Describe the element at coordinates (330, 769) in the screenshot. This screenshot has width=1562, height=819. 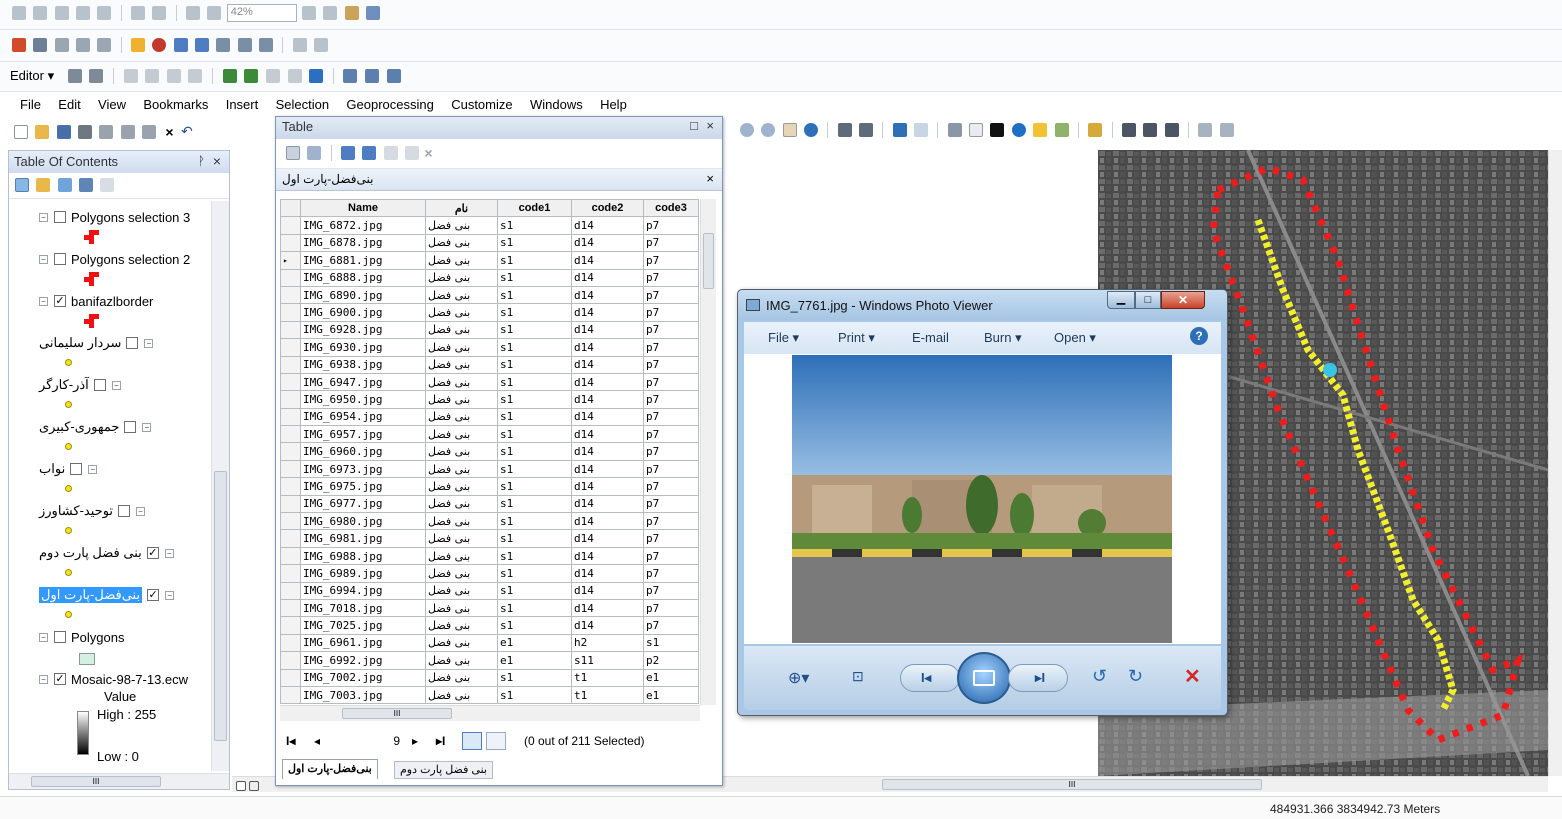
I see `tab-active-layer: بنی‌فضل-پارت اول` at that location.